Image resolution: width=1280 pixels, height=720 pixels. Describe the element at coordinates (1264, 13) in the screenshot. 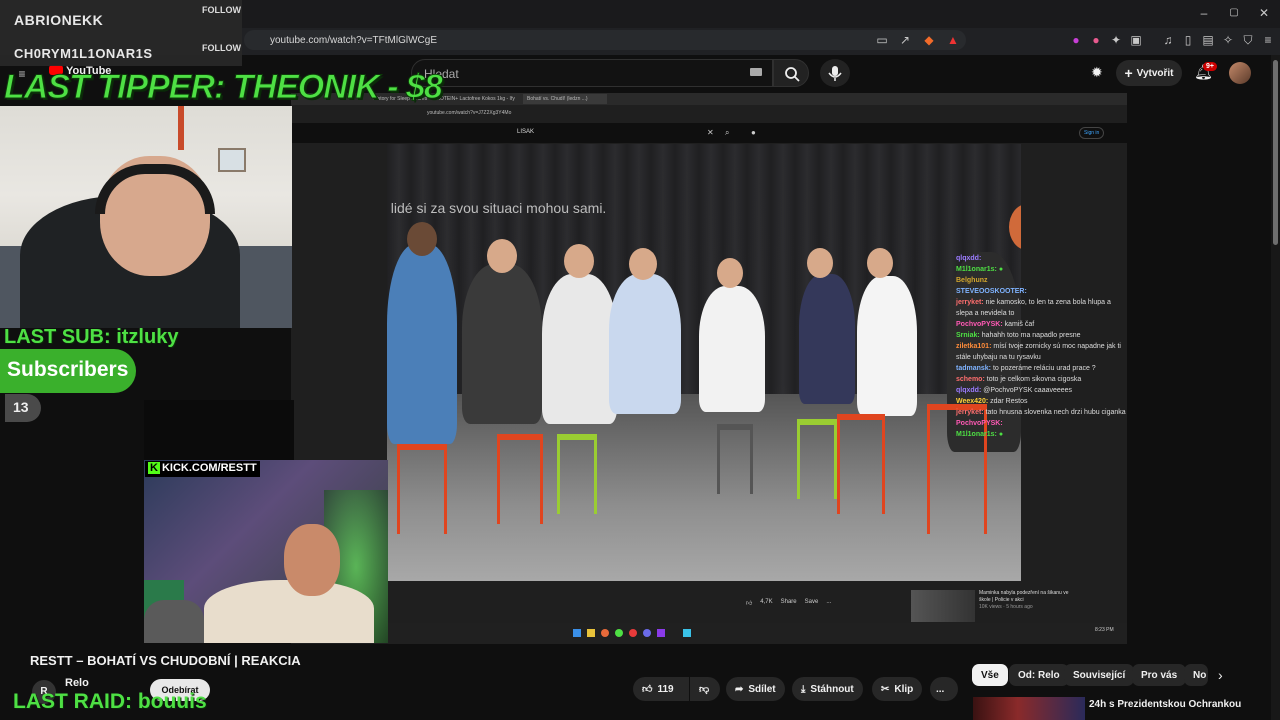

I see `close-icon: ✕` at that location.